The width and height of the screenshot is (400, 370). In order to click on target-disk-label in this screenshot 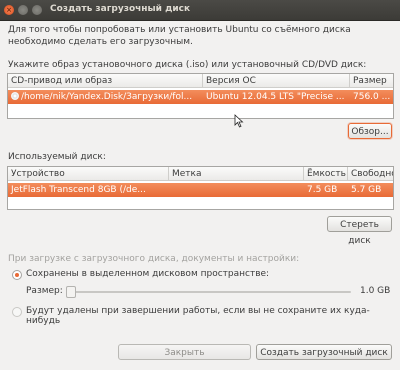, I will do `click(236, 190)`.